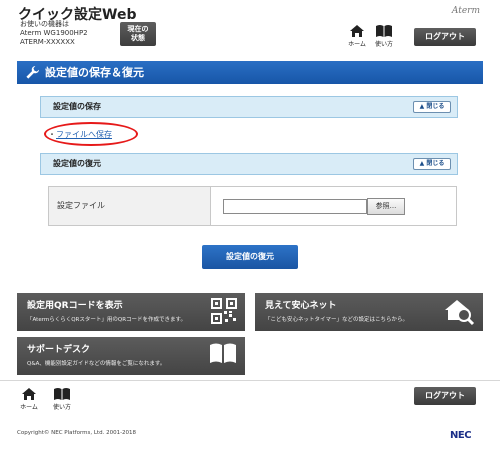 The width and height of the screenshot is (500, 458). I want to click on manual-nav: 使い方, so click(384, 36).